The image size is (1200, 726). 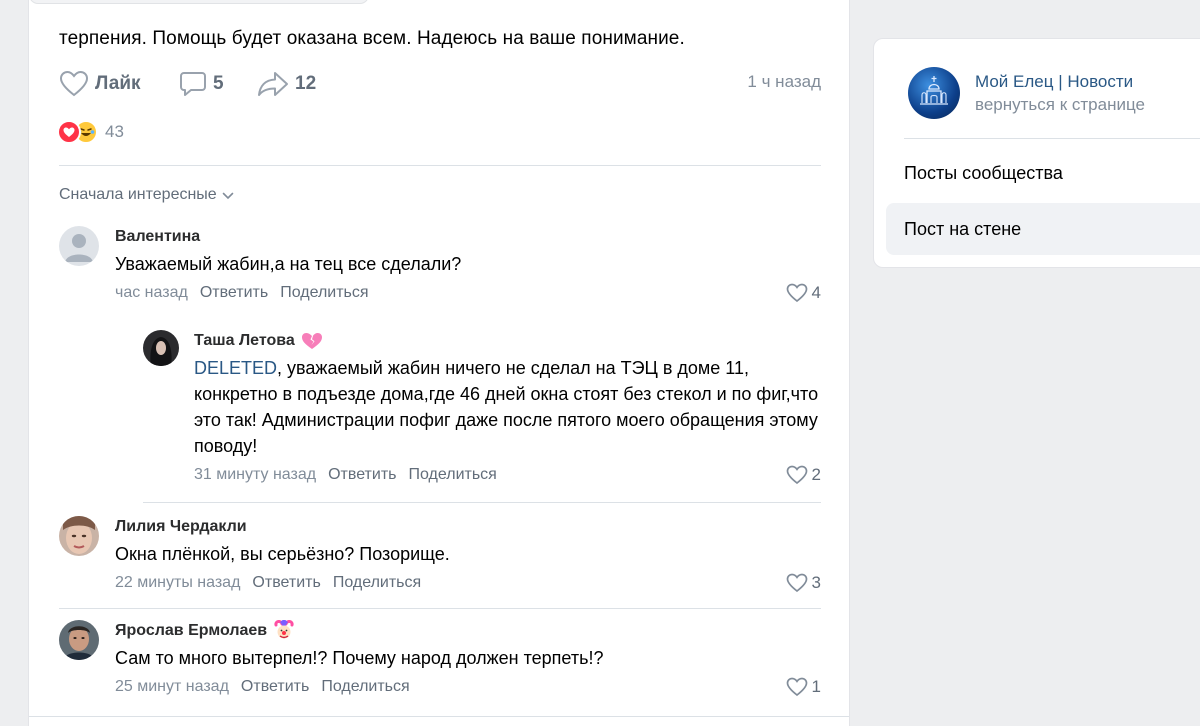 I want to click on comment-time: 22 минуты назад, so click(x=177, y=583).